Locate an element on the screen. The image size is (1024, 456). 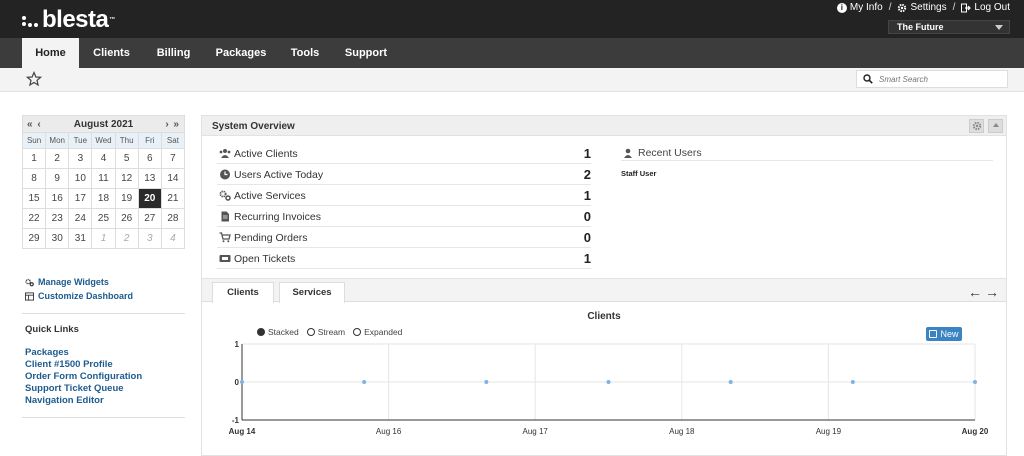
quick-links-title: Quick Links is located at coordinates (52, 329).